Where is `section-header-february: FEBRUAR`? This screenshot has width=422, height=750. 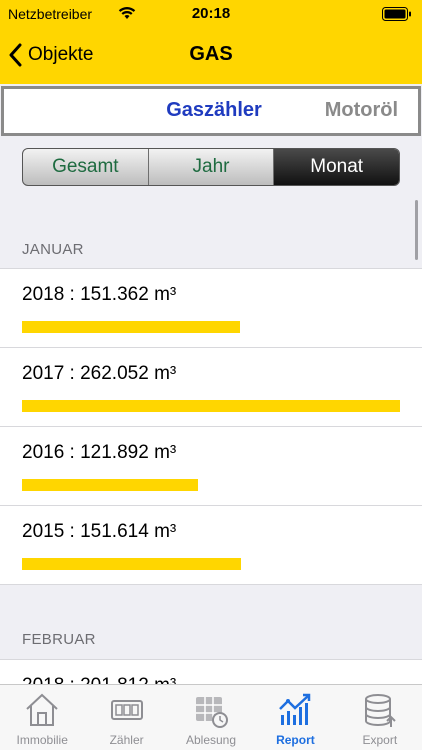
section-header-february: FEBRUAR is located at coordinates (59, 639).